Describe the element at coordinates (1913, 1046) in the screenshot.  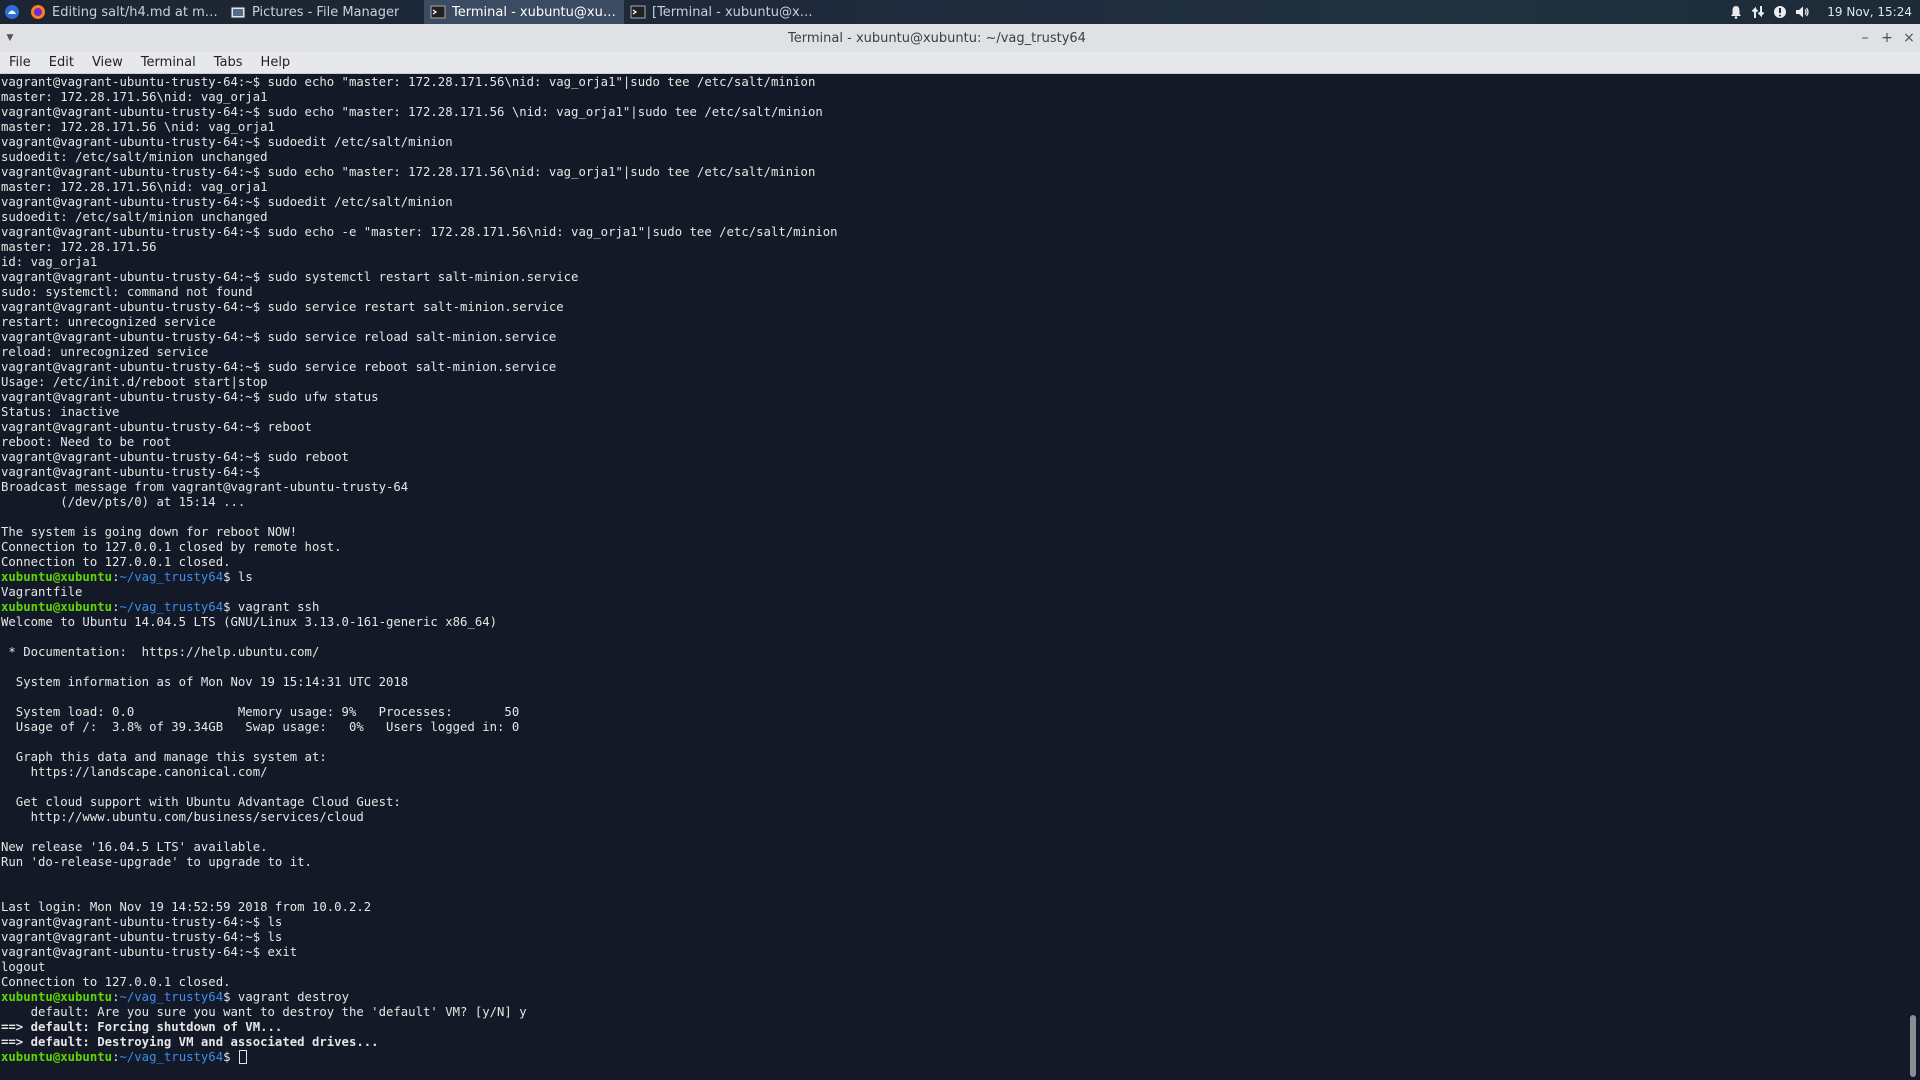
I see `scrollbar-thumb` at that location.